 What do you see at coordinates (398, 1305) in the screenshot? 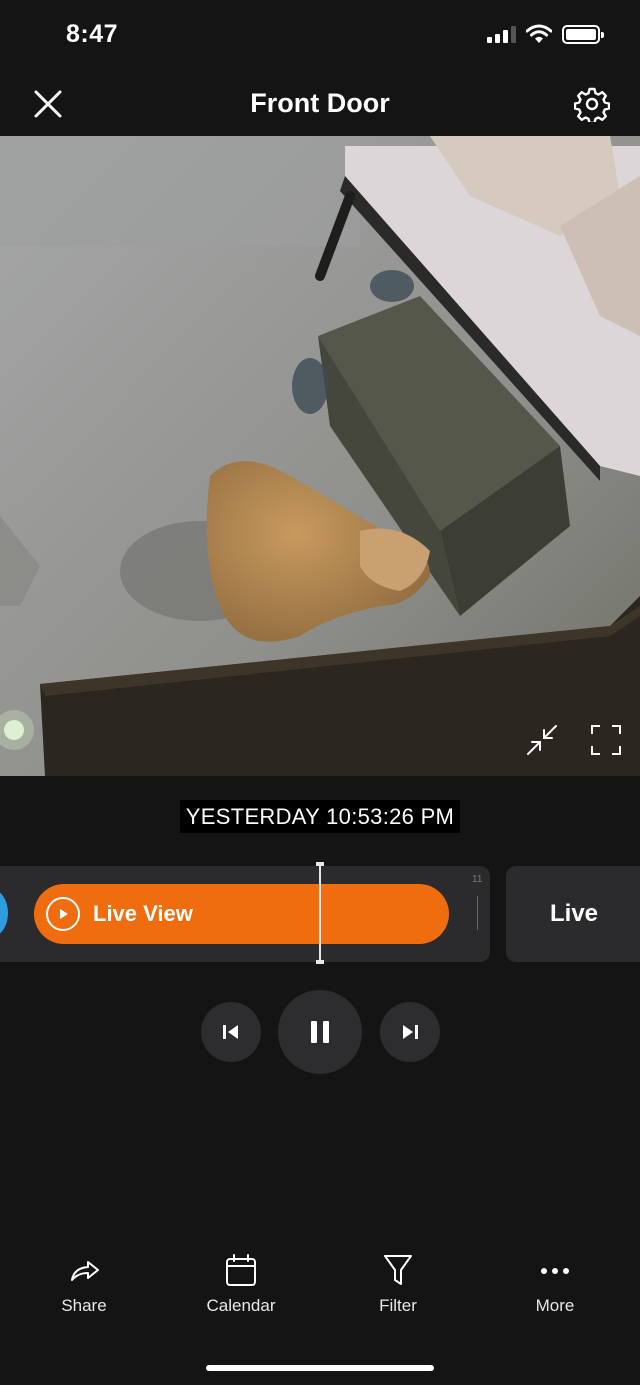
I see `filter-label: Filter` at bounding box center [398, 1305].